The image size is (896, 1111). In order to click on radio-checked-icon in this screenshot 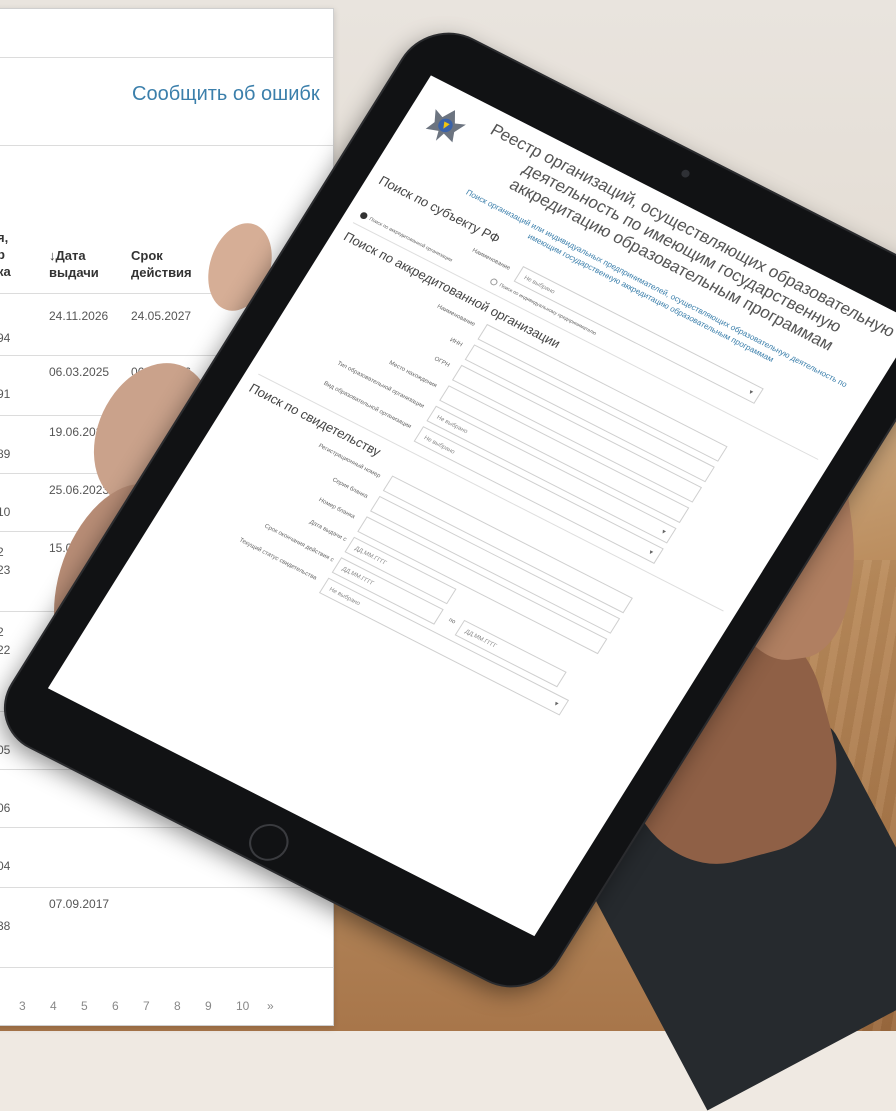, I will do `click(363, 216)`.